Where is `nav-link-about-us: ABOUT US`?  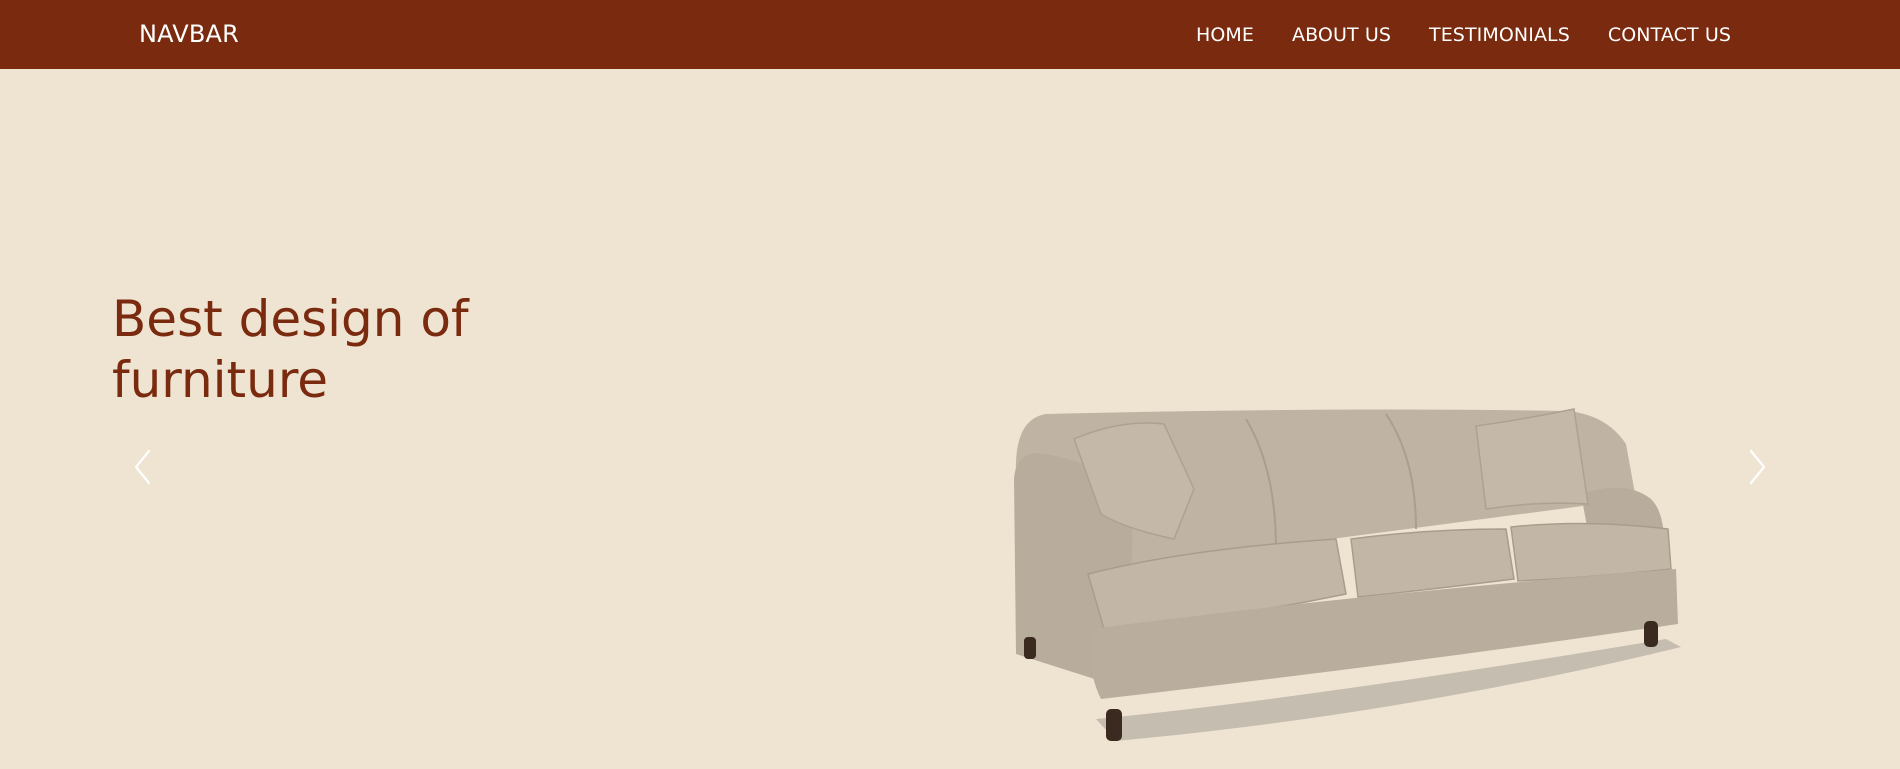
nav-link-about-us: ABOUT US is located at coordinates (1341, 35).